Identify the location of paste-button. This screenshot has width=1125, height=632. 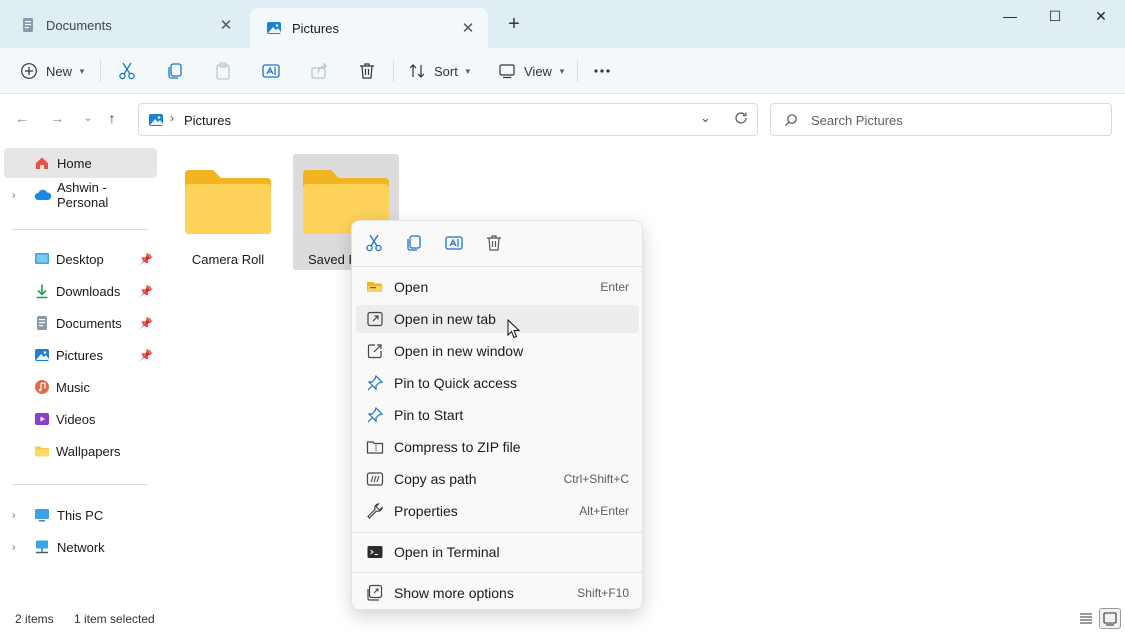
(223, 71).